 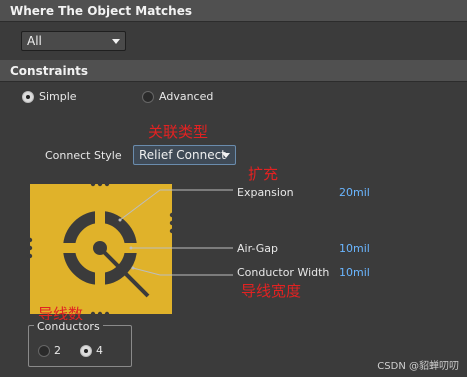 I want to click on conductors-2-radio, so click(x=44, y=351).